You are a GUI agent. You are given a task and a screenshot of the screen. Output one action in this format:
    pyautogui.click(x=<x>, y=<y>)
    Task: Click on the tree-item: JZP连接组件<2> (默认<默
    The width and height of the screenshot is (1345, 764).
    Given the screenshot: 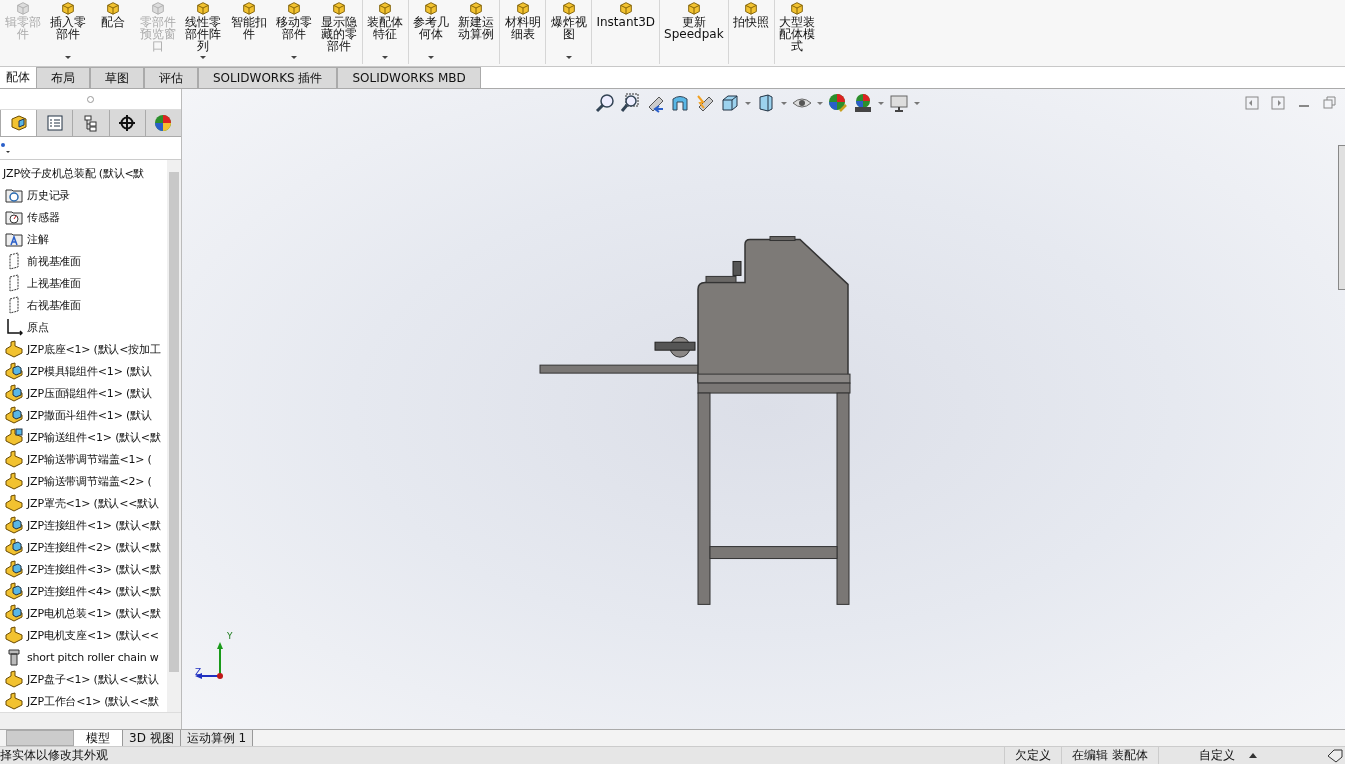 What is the action you would take?
    pyautogui.click(x=94, y=547)
    